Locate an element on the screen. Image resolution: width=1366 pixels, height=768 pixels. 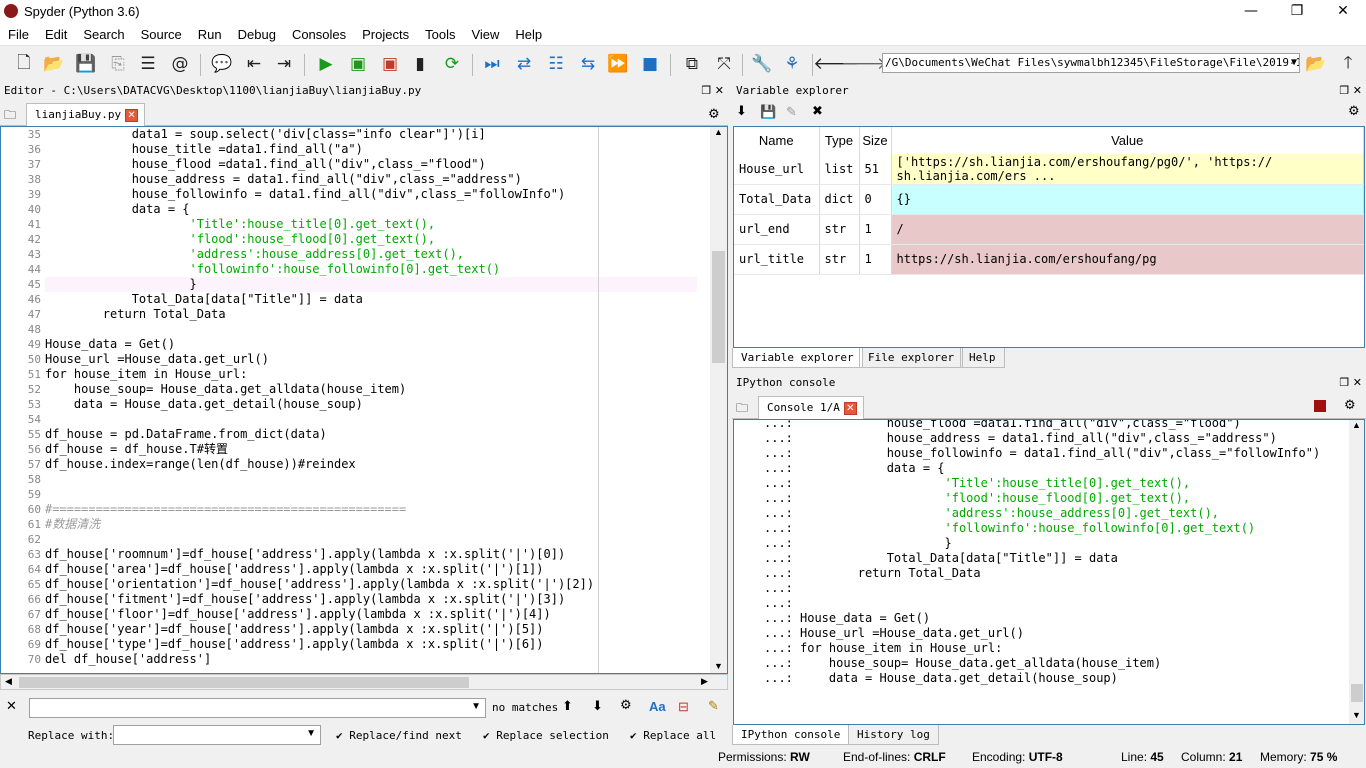
editor-horizontal-scrollbar: ◀ ▶ is located at coordinates (364, 682).